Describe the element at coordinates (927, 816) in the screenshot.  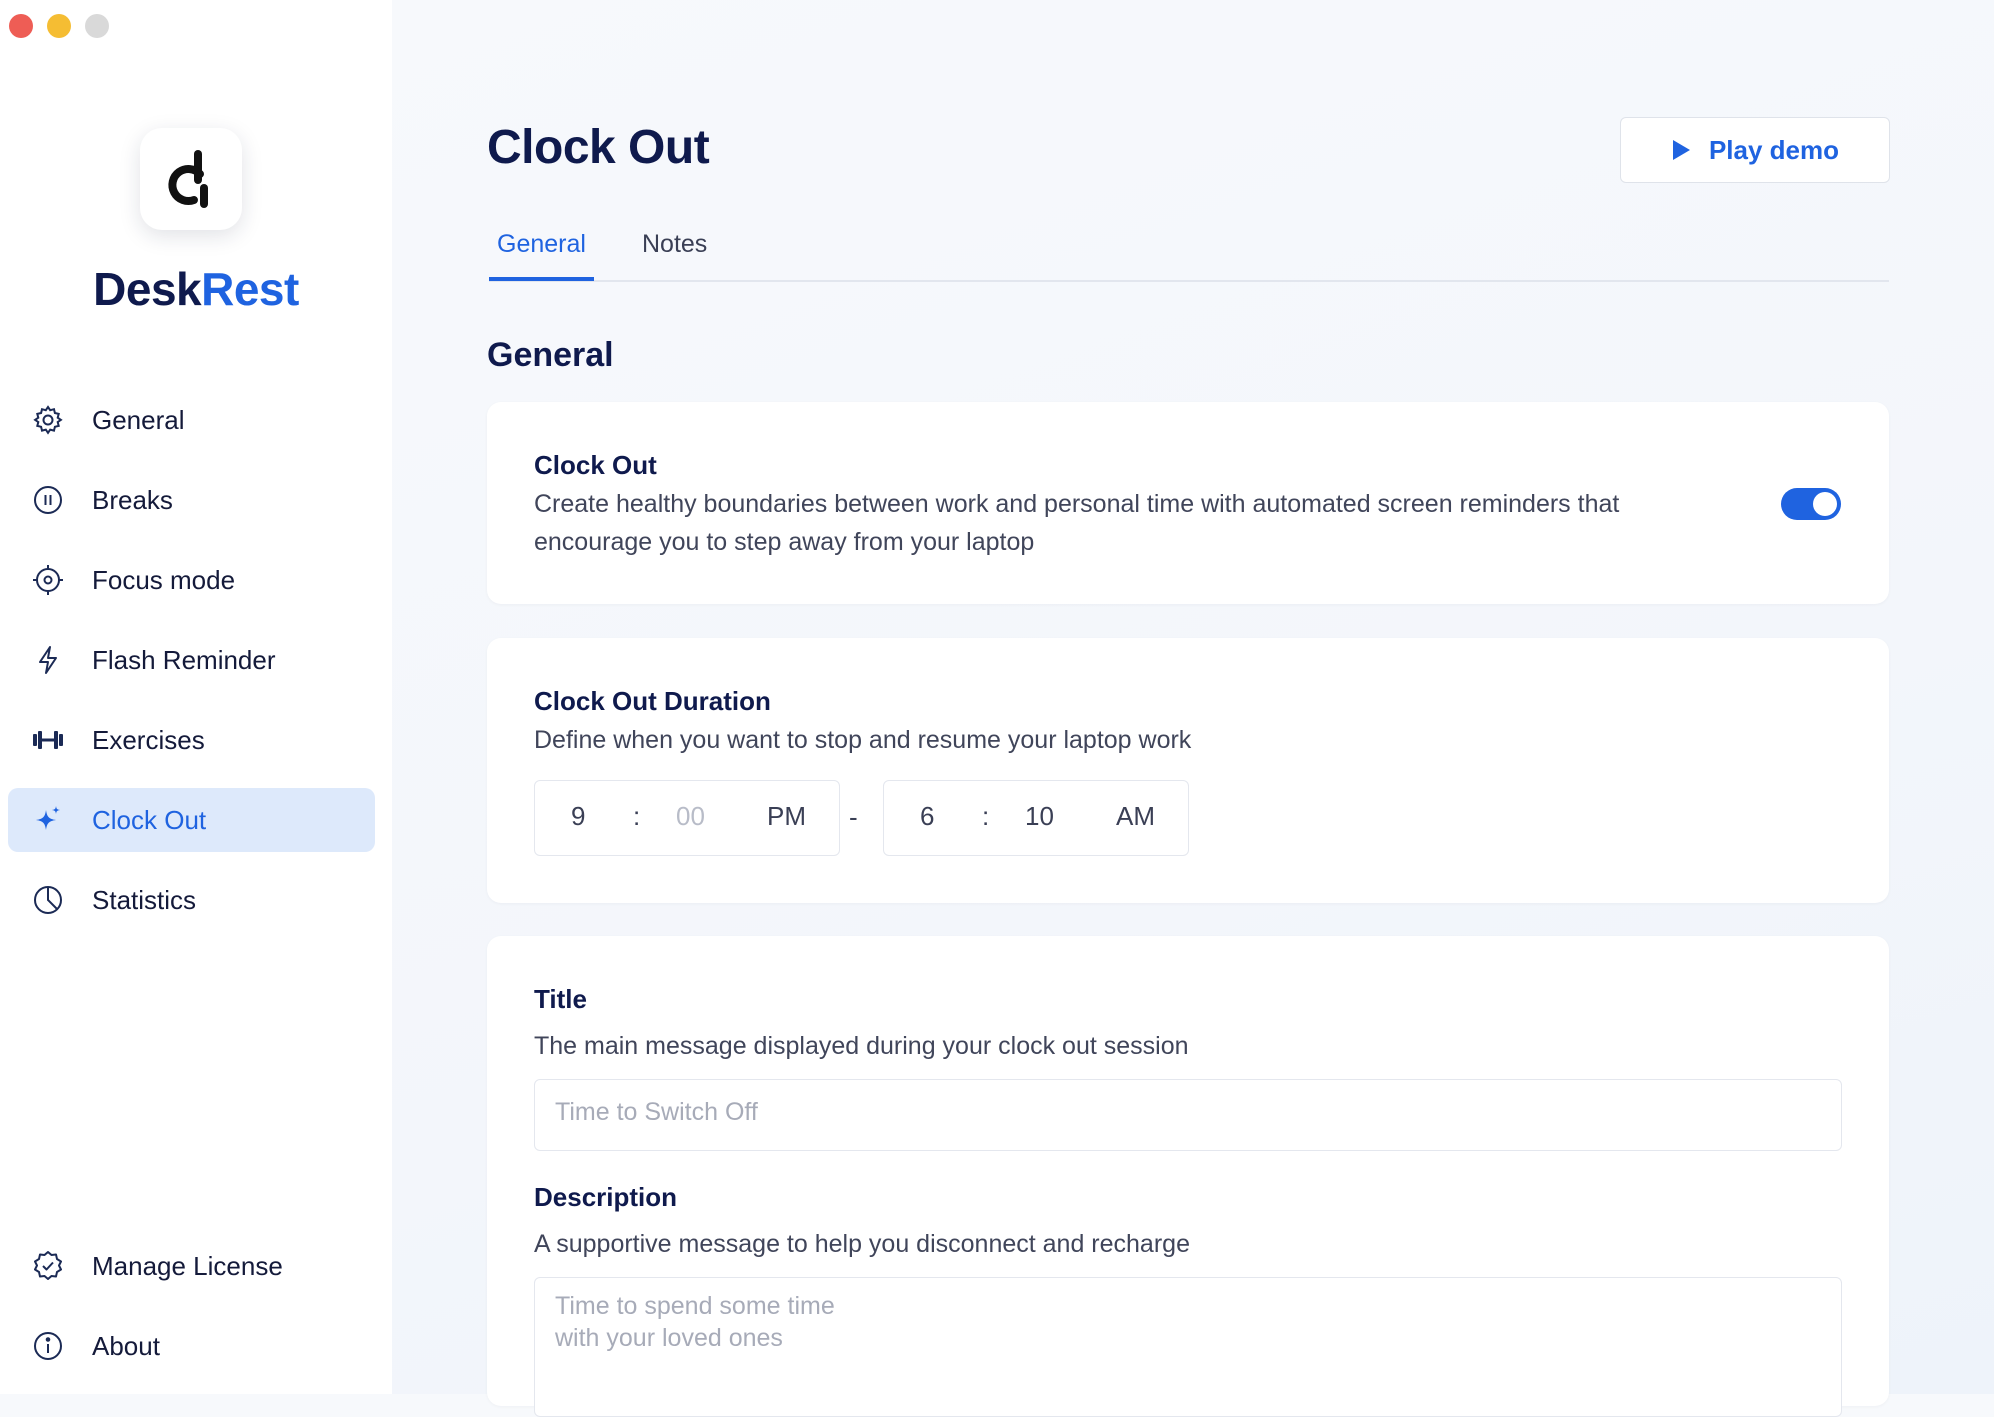
I see `end-hour: 6` at that location.